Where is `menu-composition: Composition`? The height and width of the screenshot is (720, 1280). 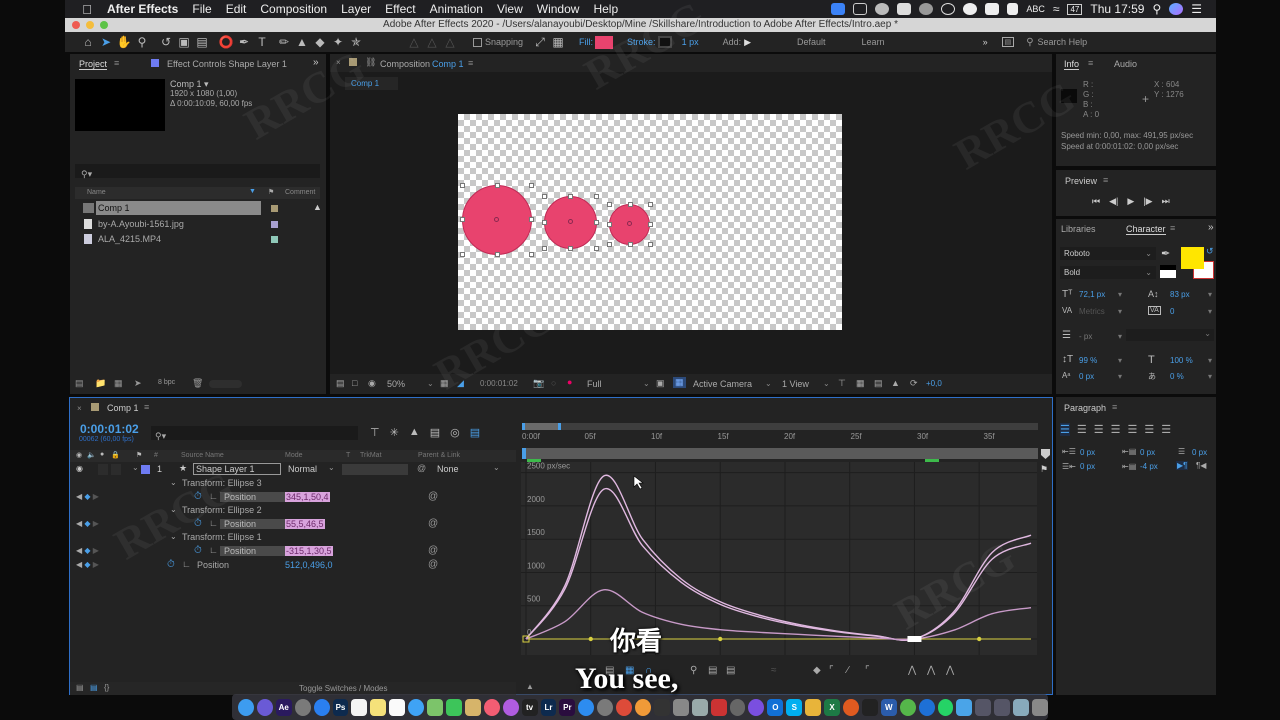
menu-composition: Composition is located at coordinates (293, 9).